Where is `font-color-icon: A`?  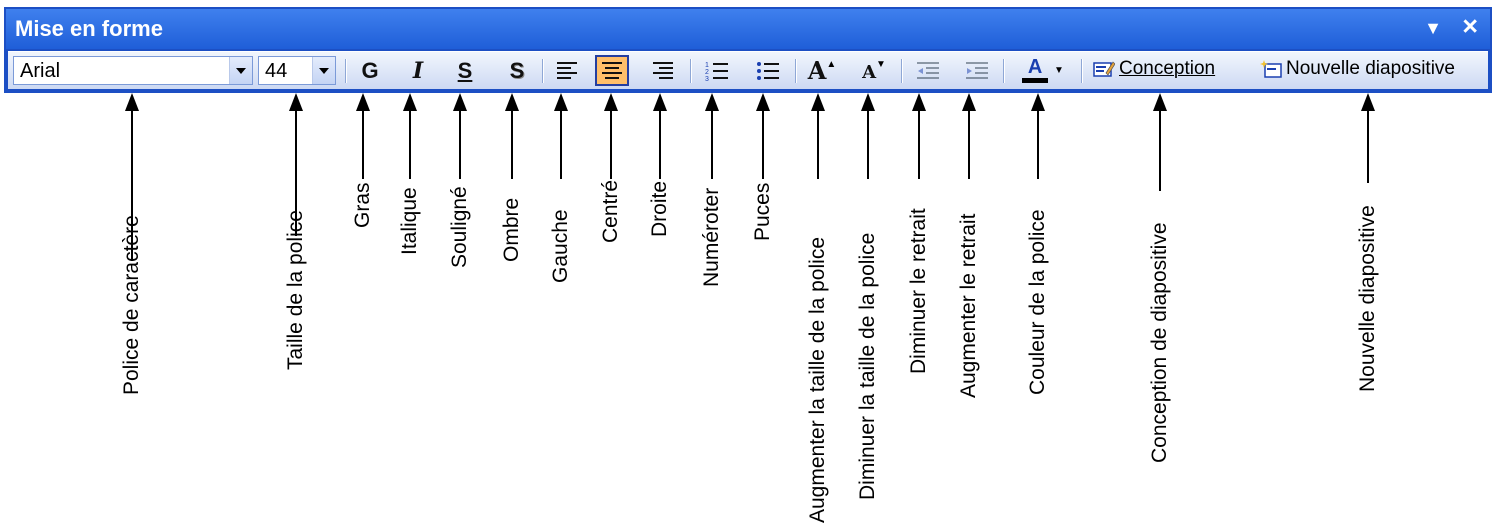
font-color-icon: A is located at coordinates (1035, 70).